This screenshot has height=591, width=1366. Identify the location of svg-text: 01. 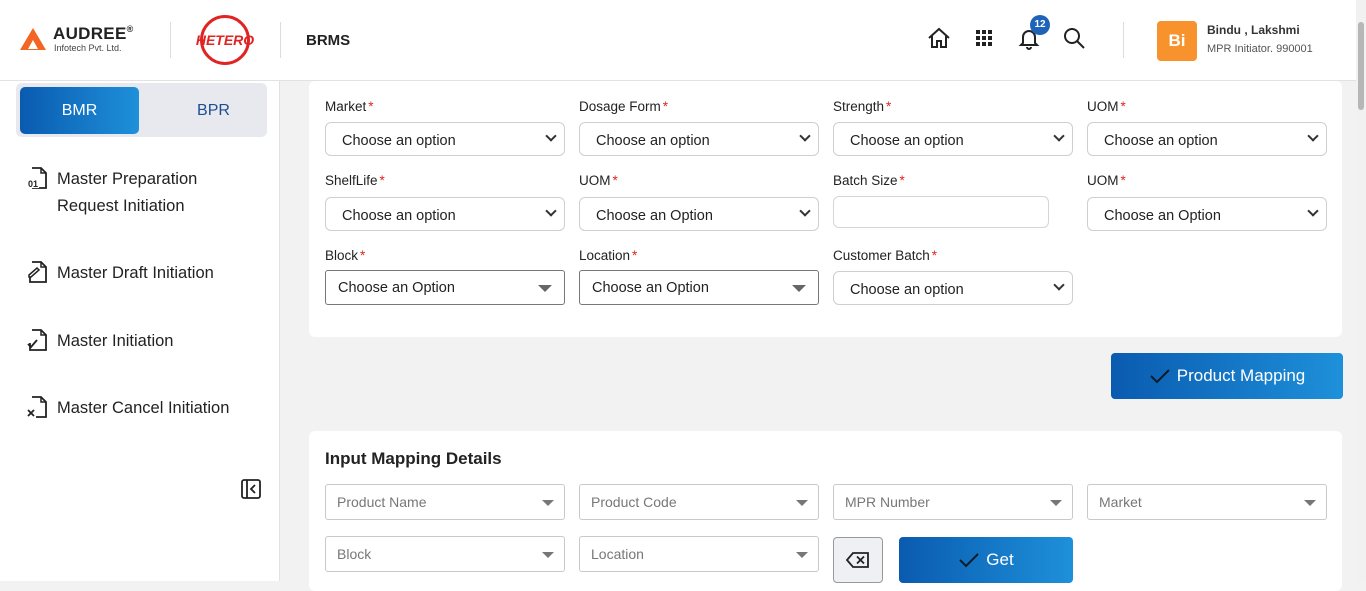
(33, 184).